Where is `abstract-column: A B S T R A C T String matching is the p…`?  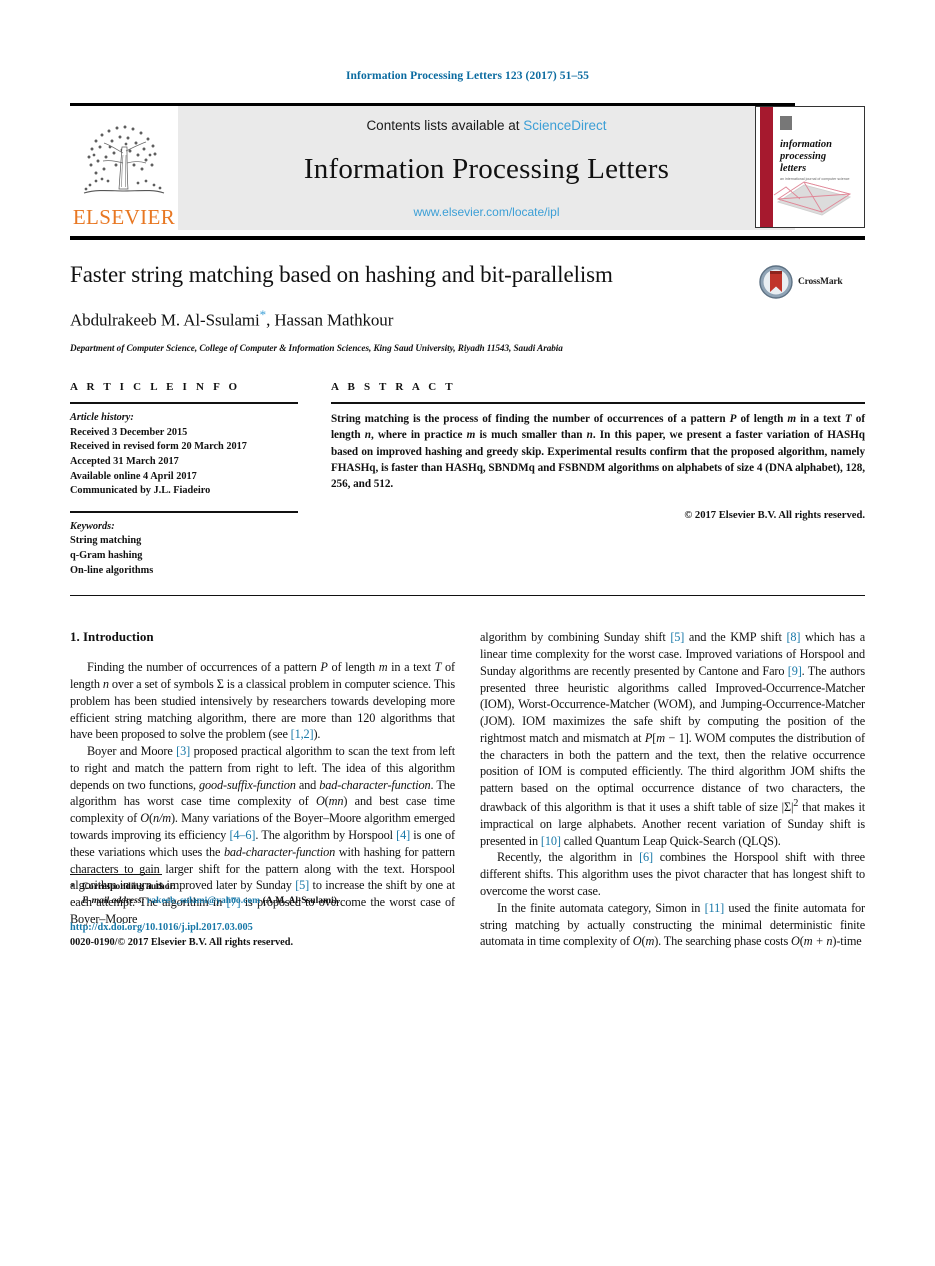
abstract-column: A B S T R A C T String matching is the p… is located at coordinates (598, 479).